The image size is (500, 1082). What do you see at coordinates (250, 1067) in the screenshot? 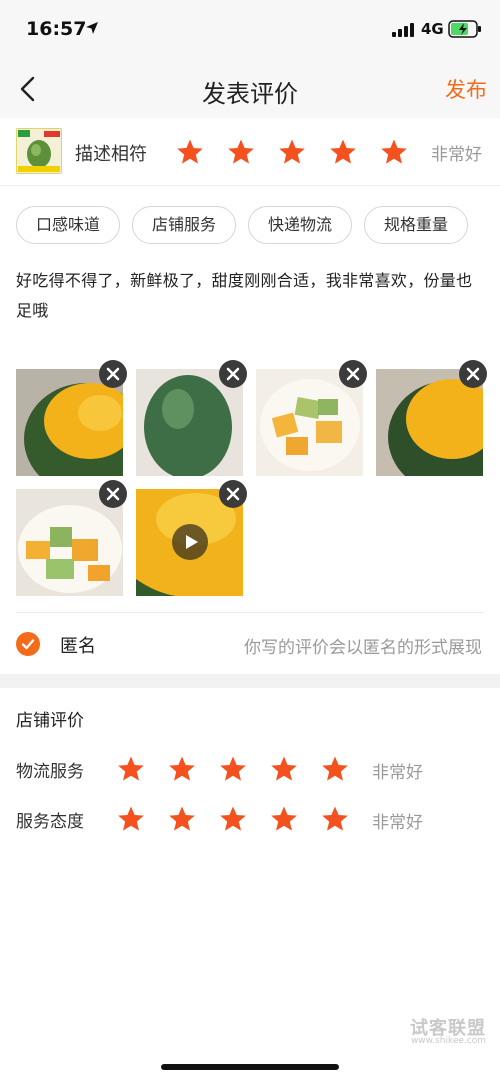
I see `home-indicator` at bounding box center [250, 1067].